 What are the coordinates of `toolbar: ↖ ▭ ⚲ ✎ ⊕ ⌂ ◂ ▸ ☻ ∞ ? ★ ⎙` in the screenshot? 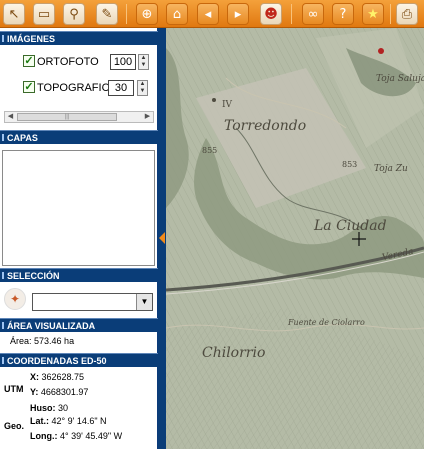 It's located at (212, 14).